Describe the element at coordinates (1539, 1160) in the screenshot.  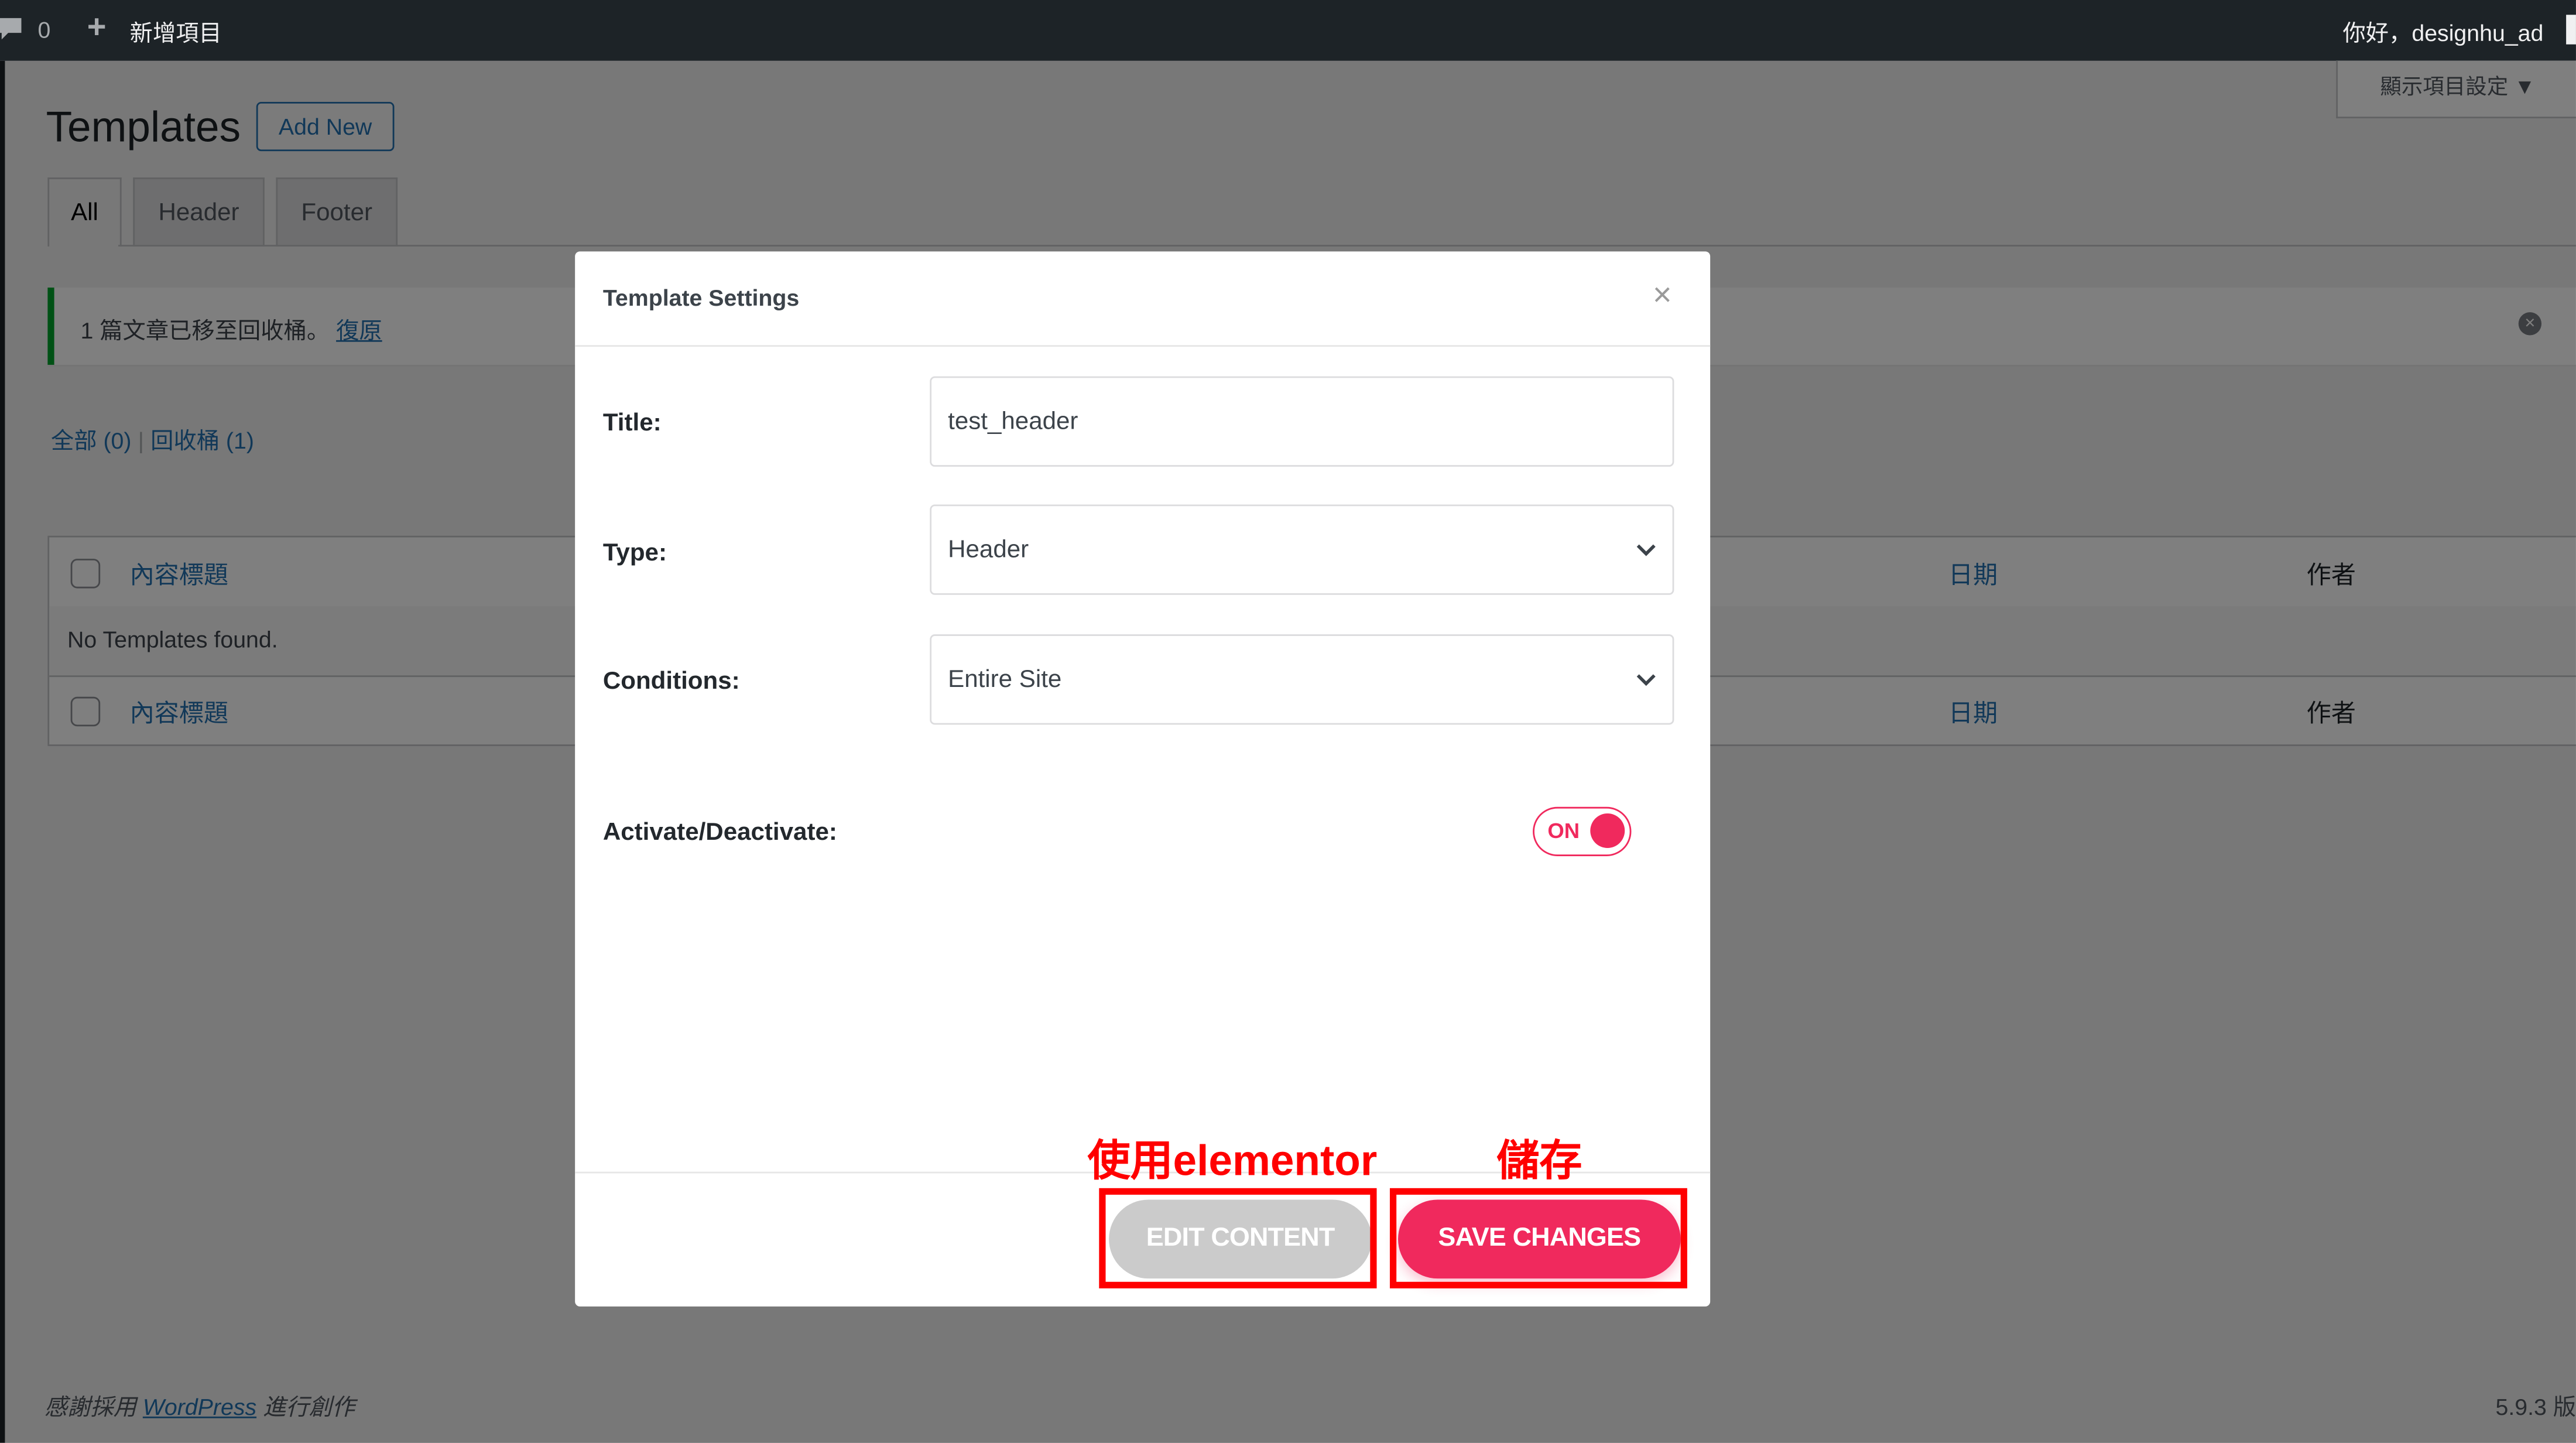
I see `annotation-save-label: 儲存` at that location.